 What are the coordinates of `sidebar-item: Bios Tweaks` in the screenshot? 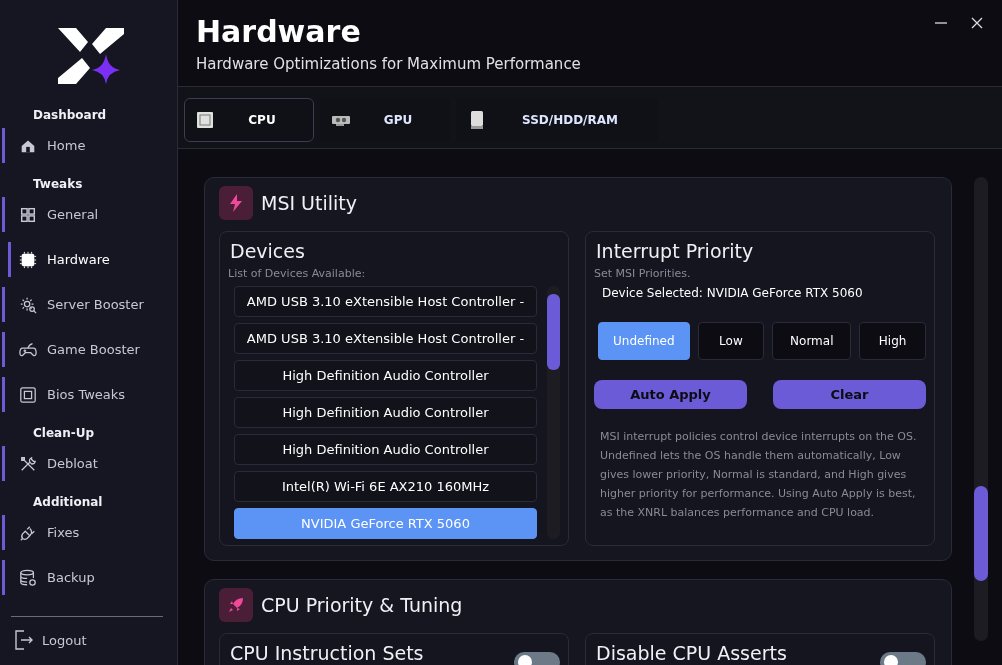 It's located at (89, 394).